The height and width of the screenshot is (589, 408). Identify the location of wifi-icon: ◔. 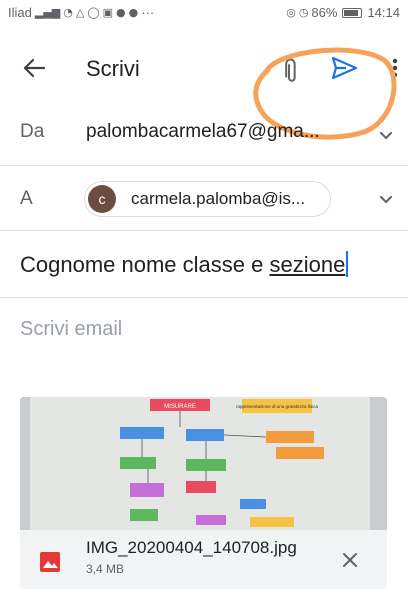
(68, 12).